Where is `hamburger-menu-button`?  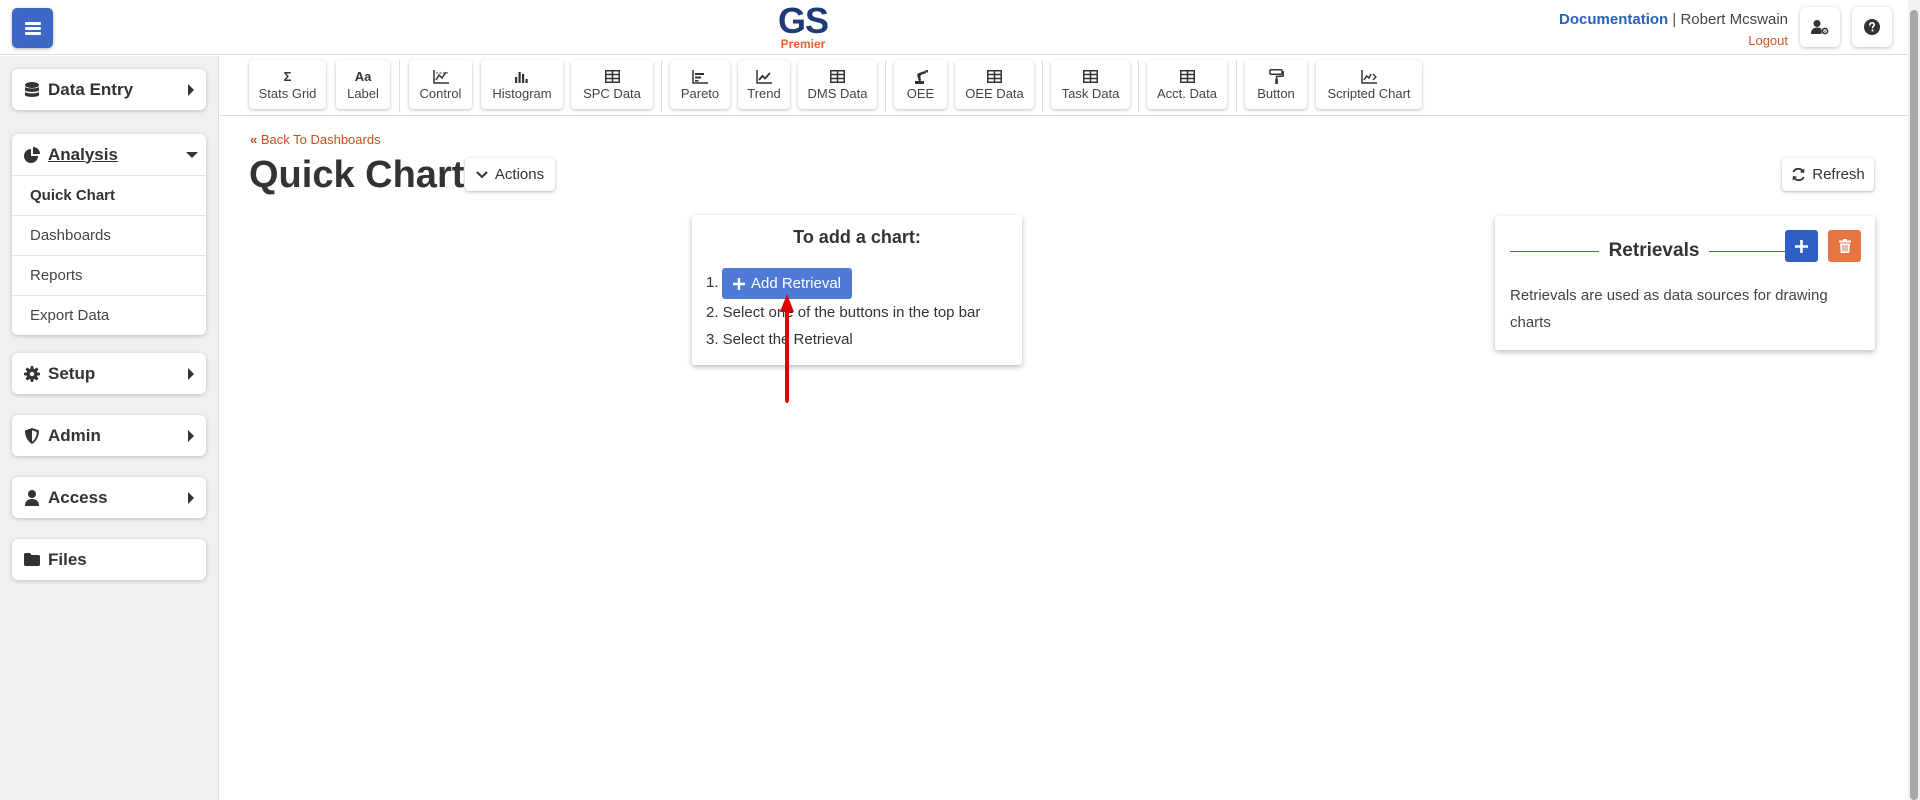
hamburger-menu-button is located at coordinates (32, 28).